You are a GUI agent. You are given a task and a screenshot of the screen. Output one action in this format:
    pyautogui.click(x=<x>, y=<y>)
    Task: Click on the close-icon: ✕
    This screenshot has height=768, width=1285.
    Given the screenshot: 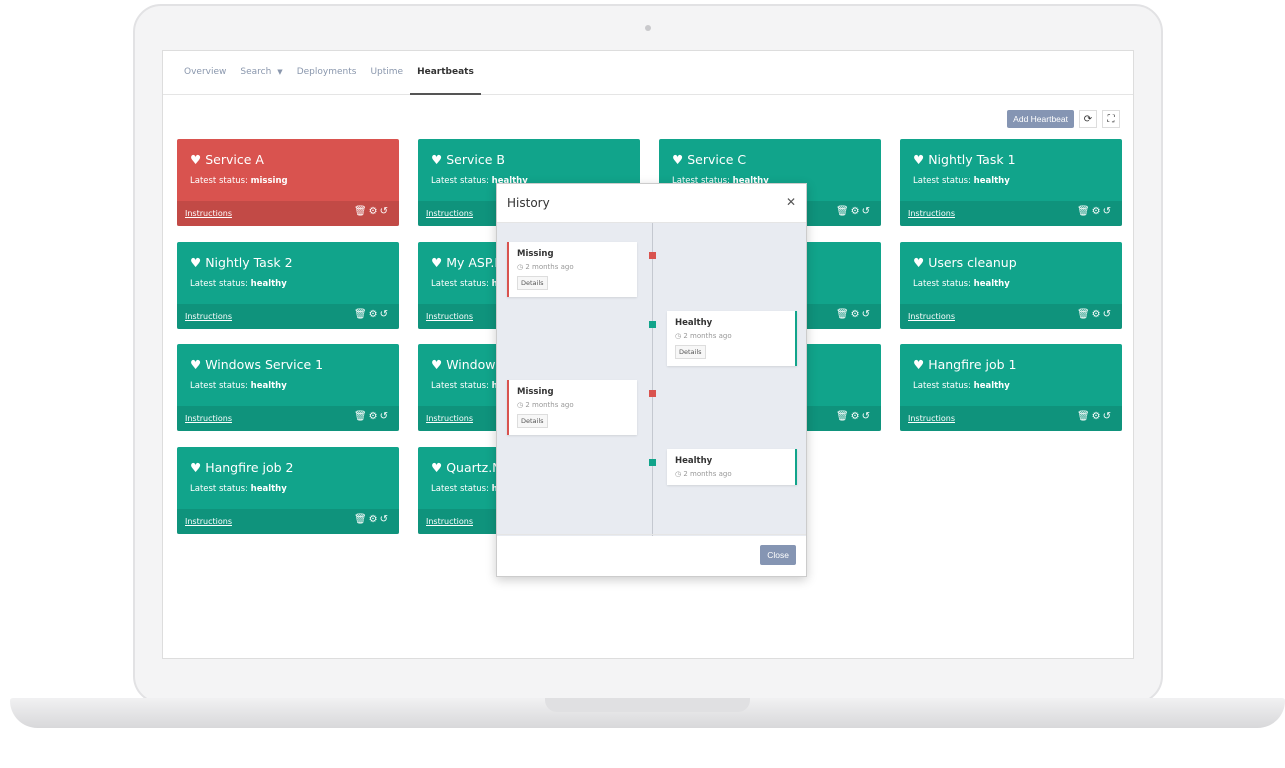 What is the action you would take?
    pyautogui.click(x=791, y=202)
    